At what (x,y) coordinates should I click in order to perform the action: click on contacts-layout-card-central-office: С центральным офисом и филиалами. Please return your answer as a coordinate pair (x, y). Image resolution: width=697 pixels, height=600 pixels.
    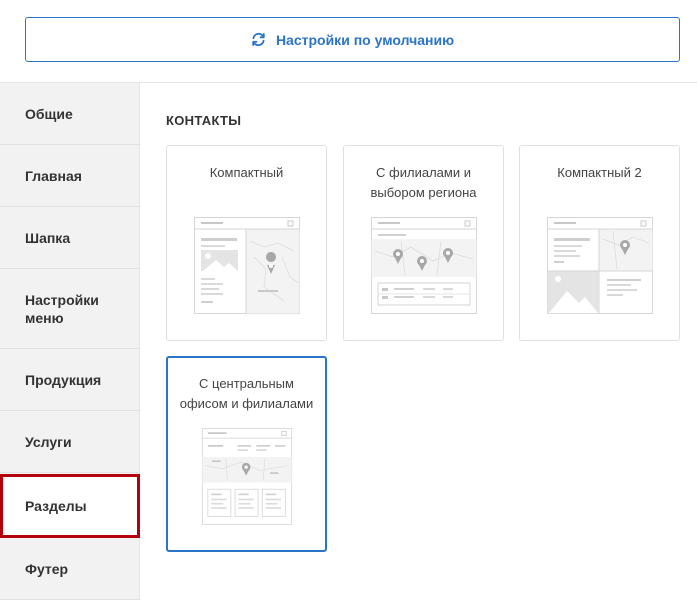
    Looking at the image, I should click on (246, 454).